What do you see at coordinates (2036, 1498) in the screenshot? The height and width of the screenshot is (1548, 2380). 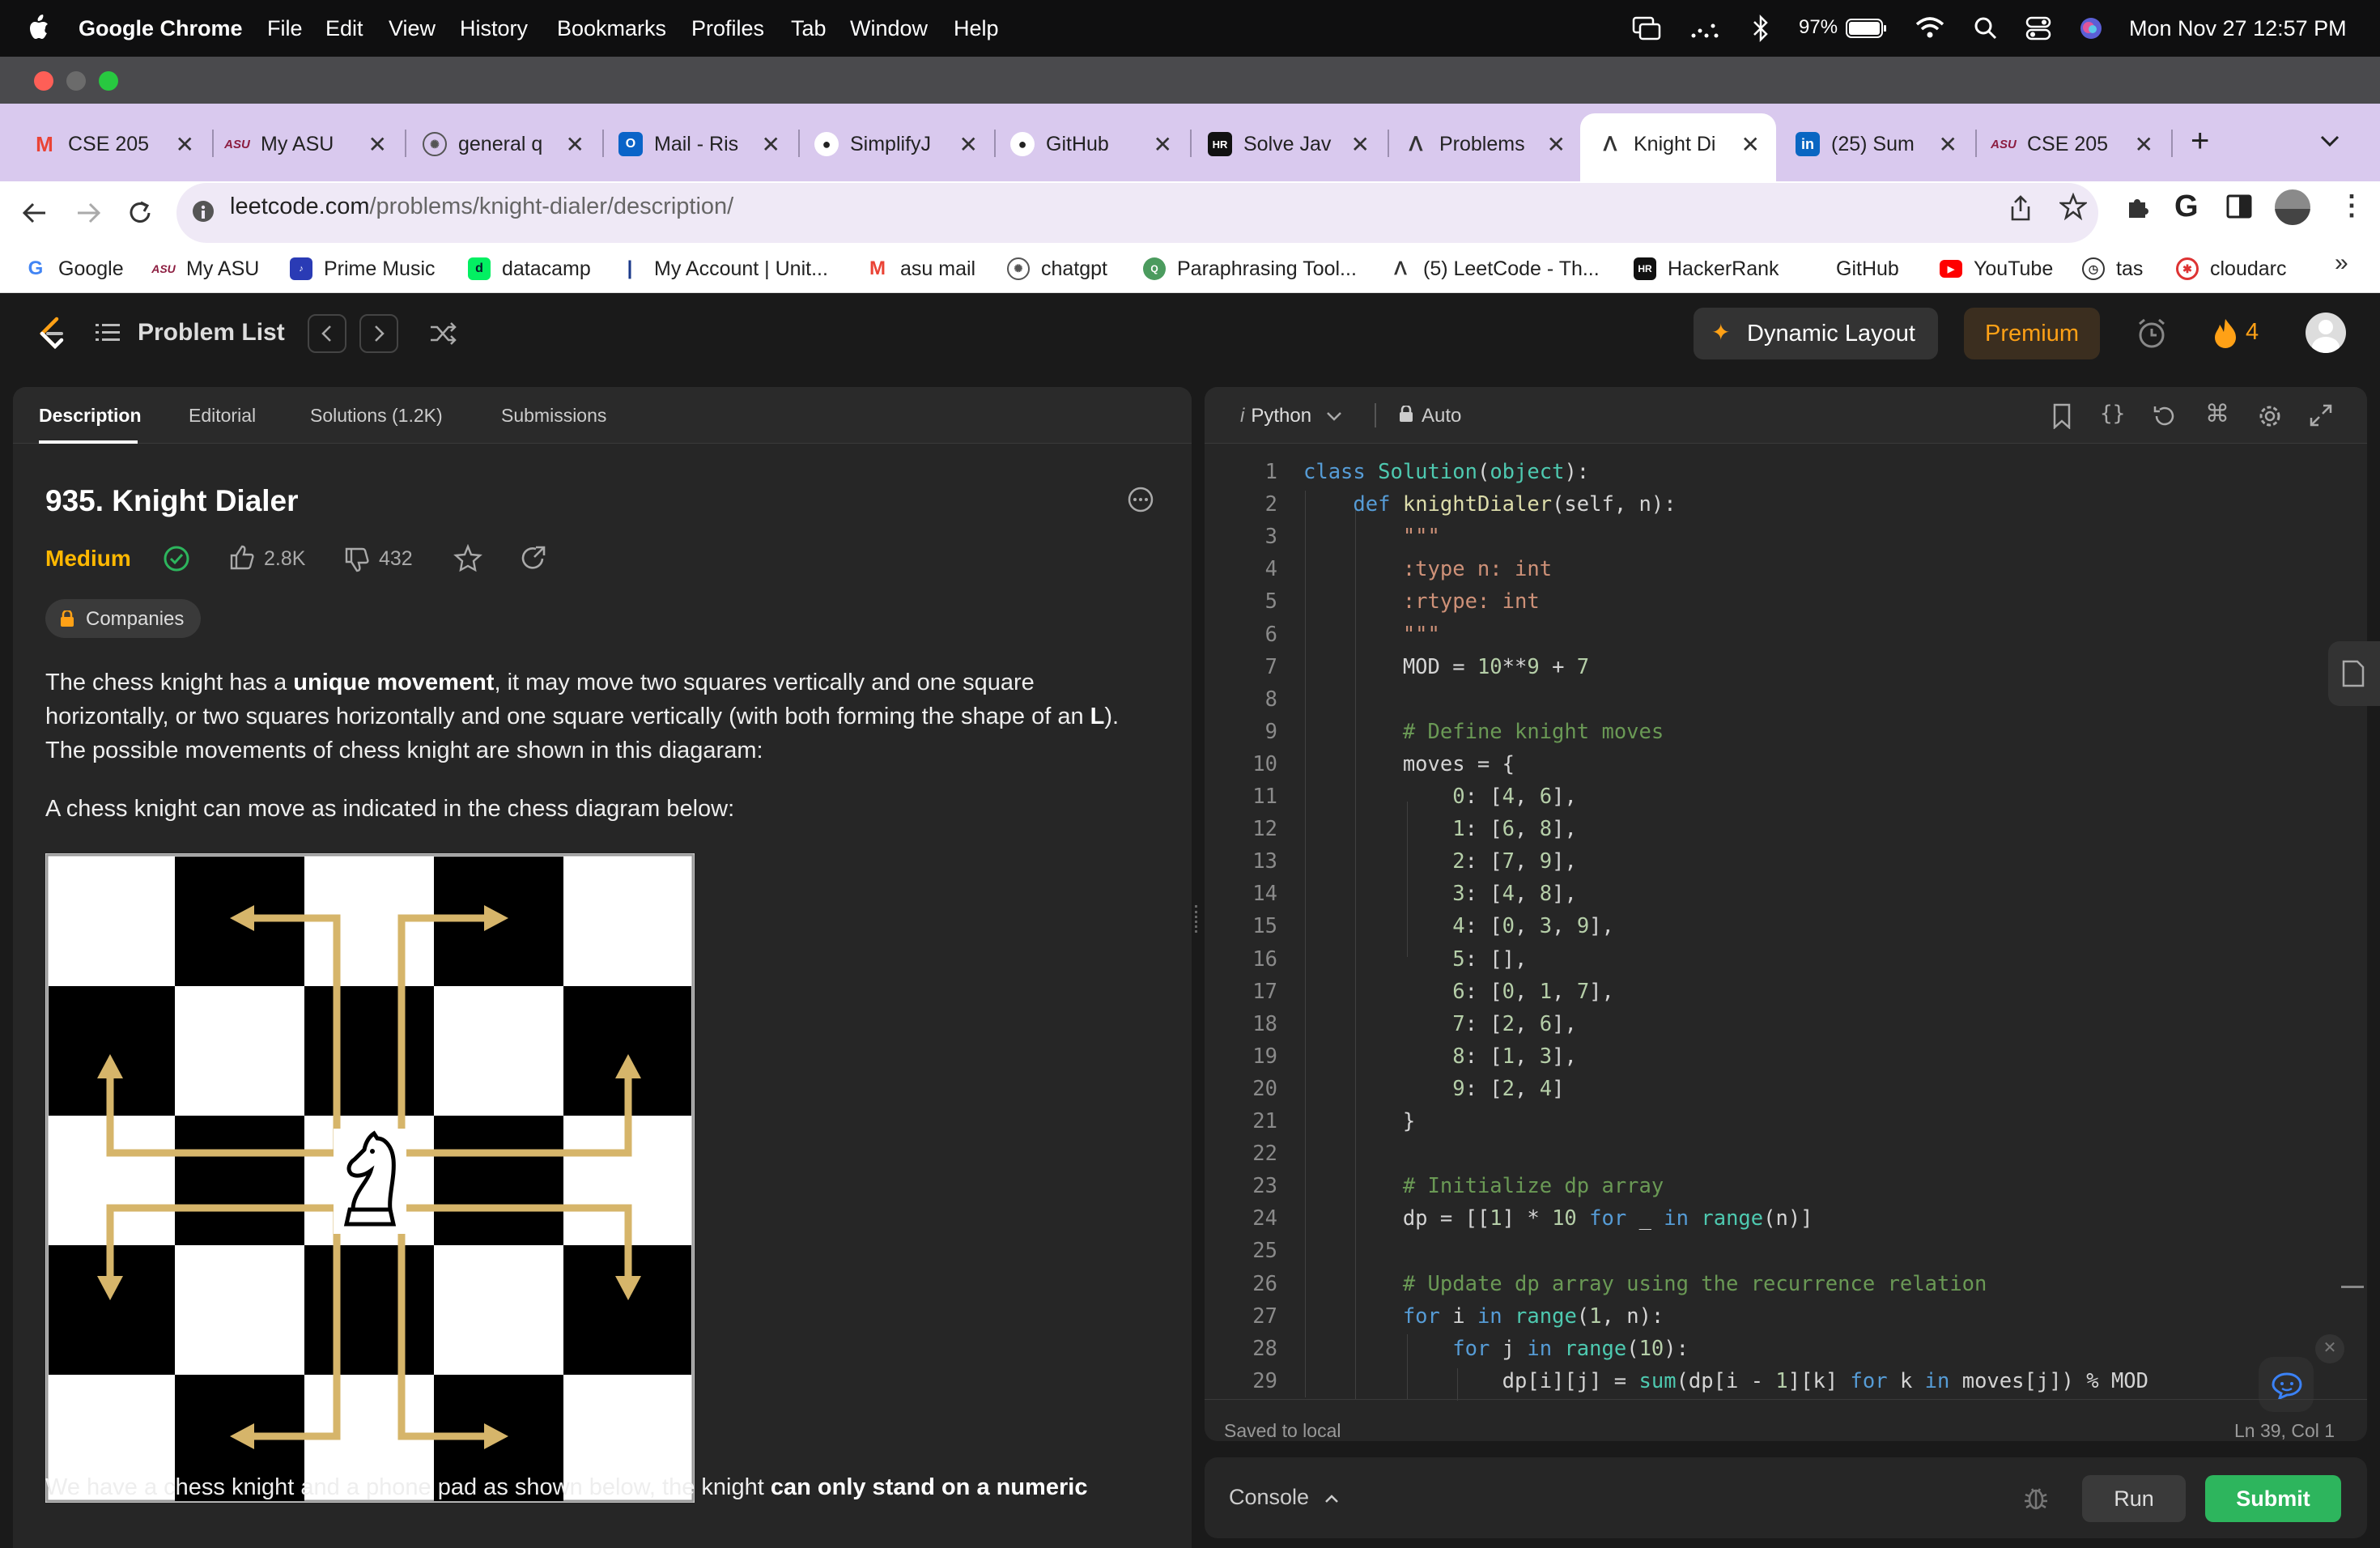 I see `debug-bug-icon` at bounding box center [2036, 1498].